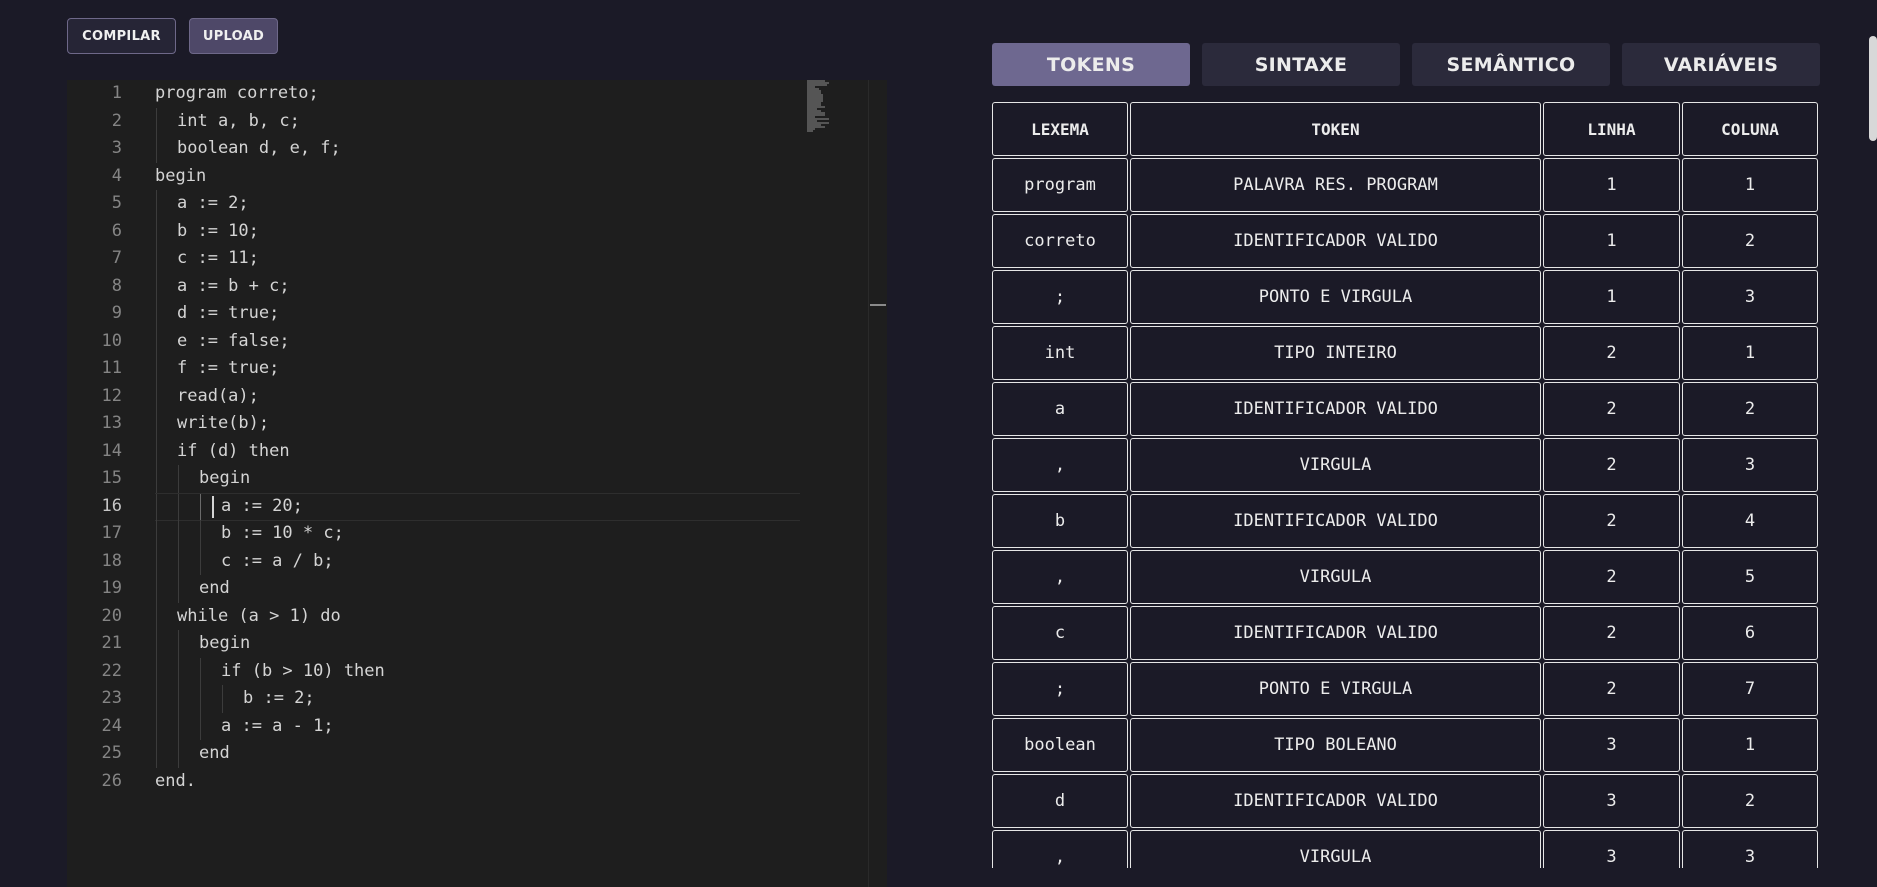 The height and width of the screenshot is (887, 1877). What do you see at coordinates (1335, 745) in the screenshot?
I see `cell-token: TIPO BOLEANO` at bounding box center [1335, 745].